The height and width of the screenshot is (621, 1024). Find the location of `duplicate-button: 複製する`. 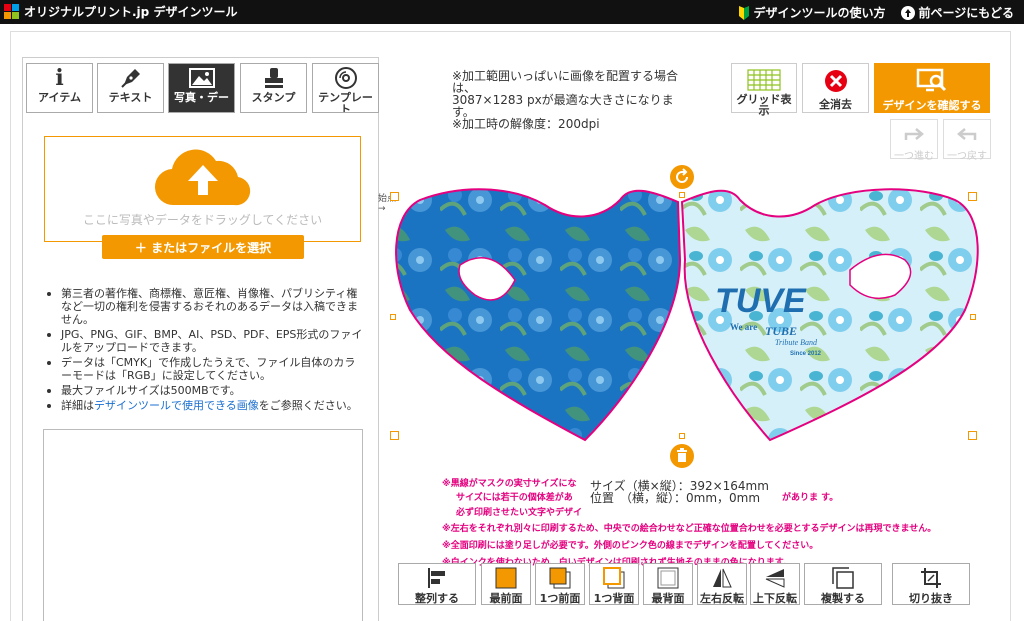

duplicate-button: 複製する is located at coordinates (843, 584).